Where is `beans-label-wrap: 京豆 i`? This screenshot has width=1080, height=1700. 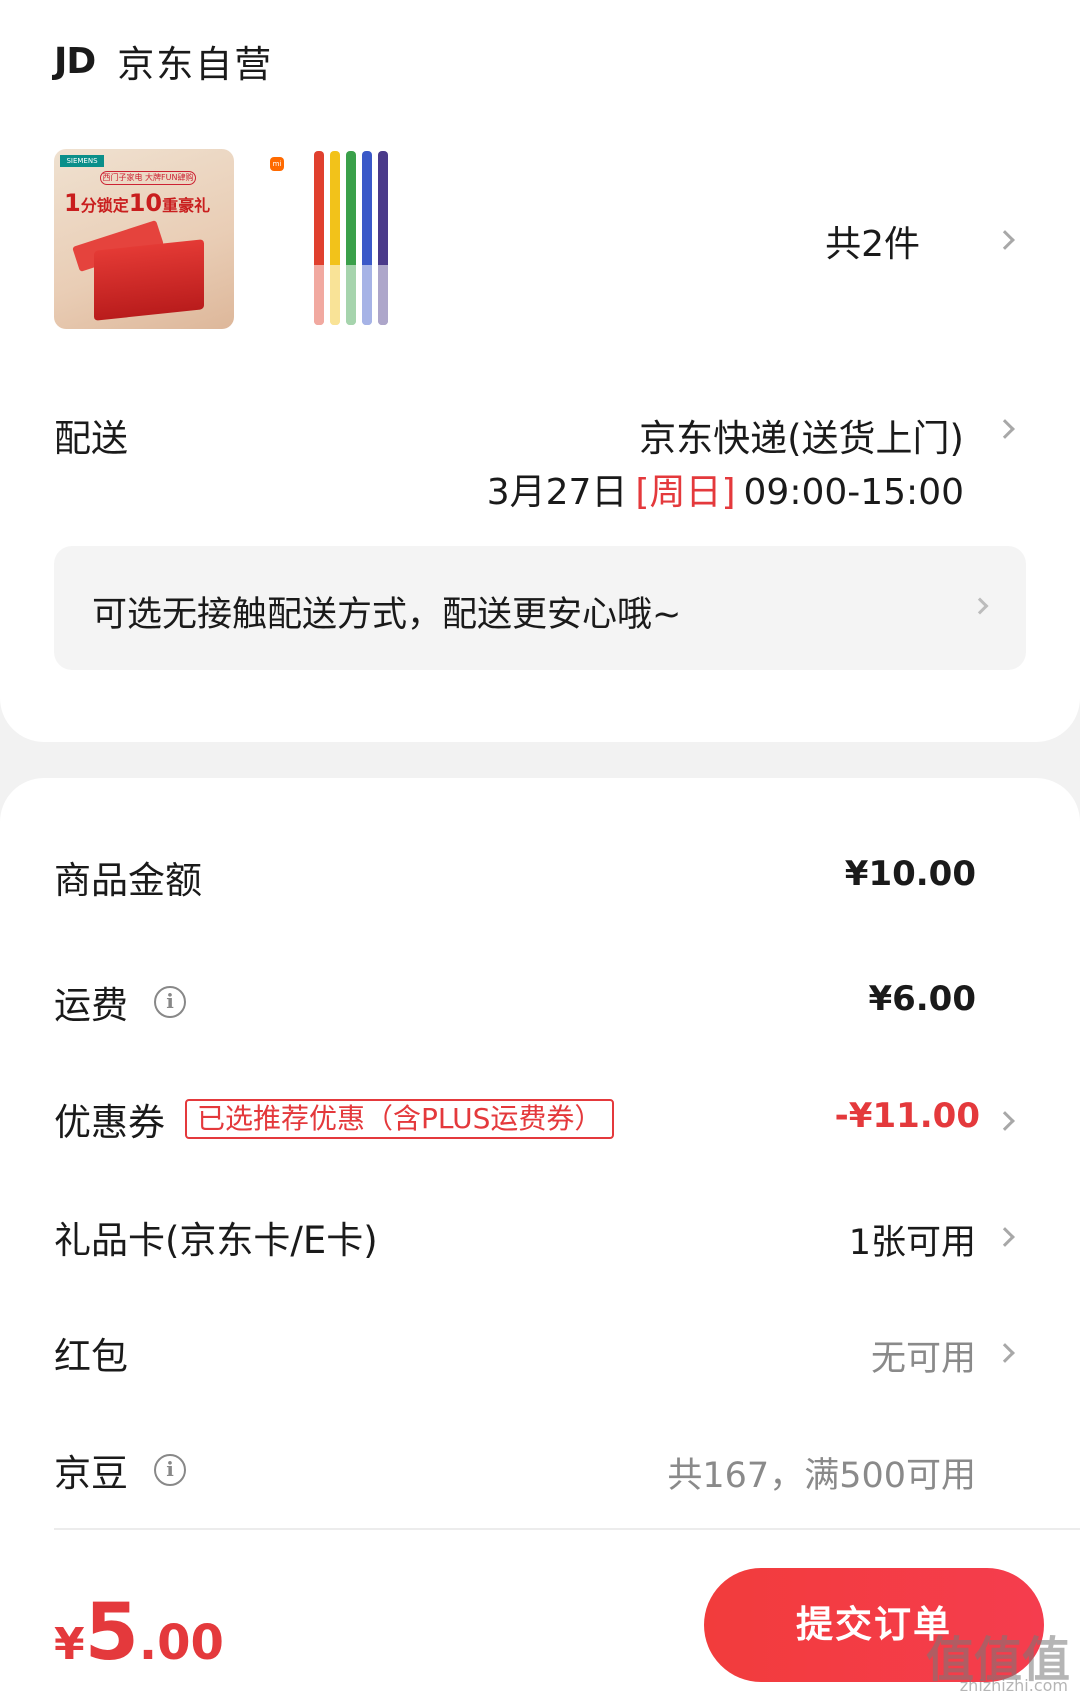 beans-label-wrap: 京豆 i is located at coordinates (120, 1470).